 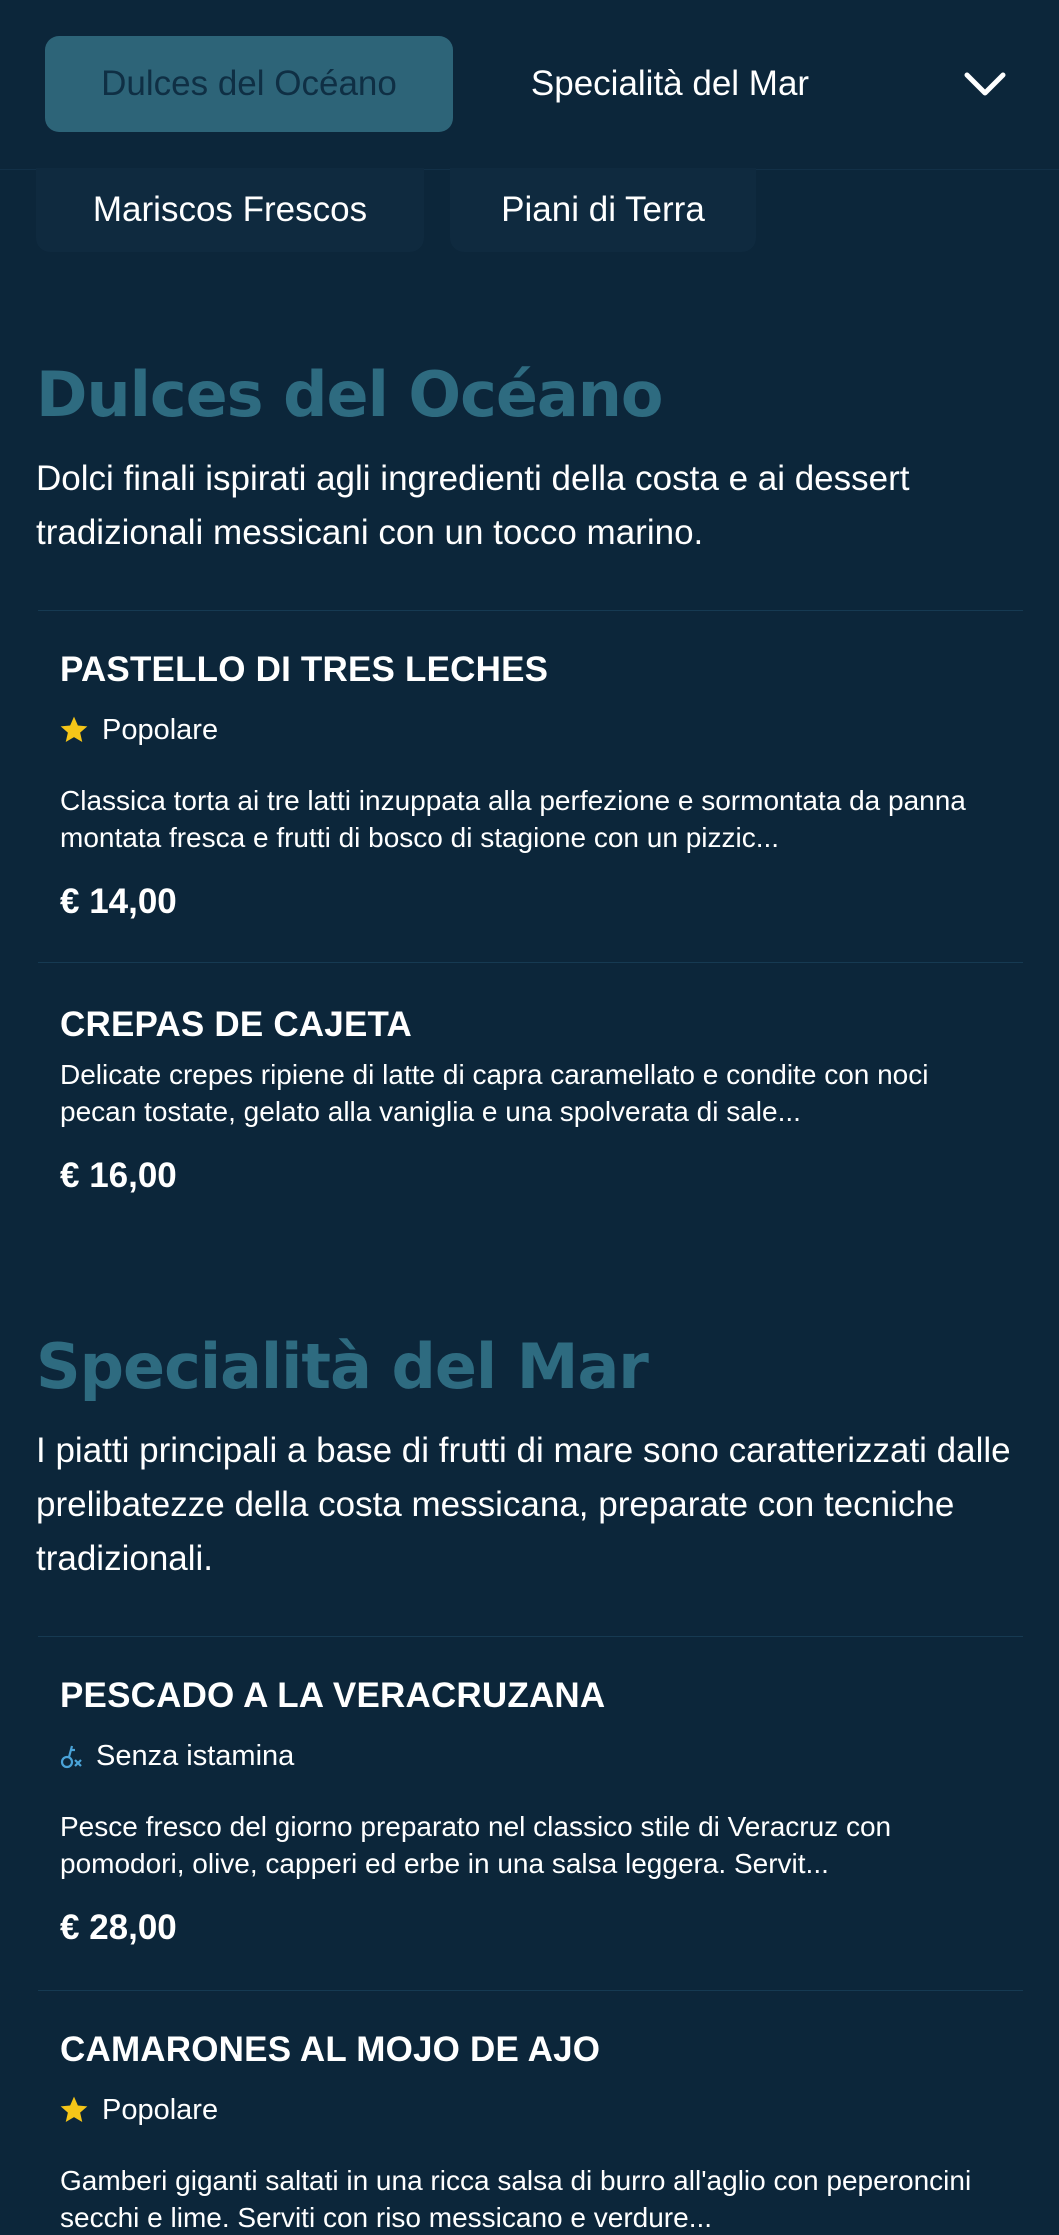 What do you see at coordinates (195, 1755) in the screenshot?
I see `badge-label: Senza istamina` at bounding box center [195, 1755].